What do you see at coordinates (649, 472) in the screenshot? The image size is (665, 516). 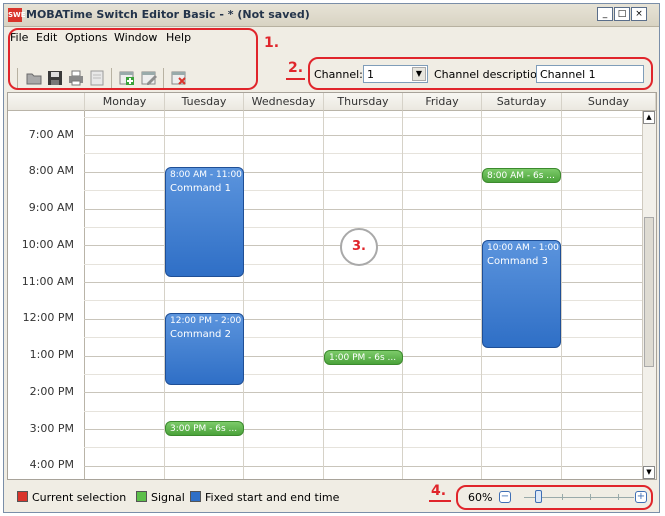 I see `scroll-down-arrow-icon: ▼` at bounding box center [649, 472].